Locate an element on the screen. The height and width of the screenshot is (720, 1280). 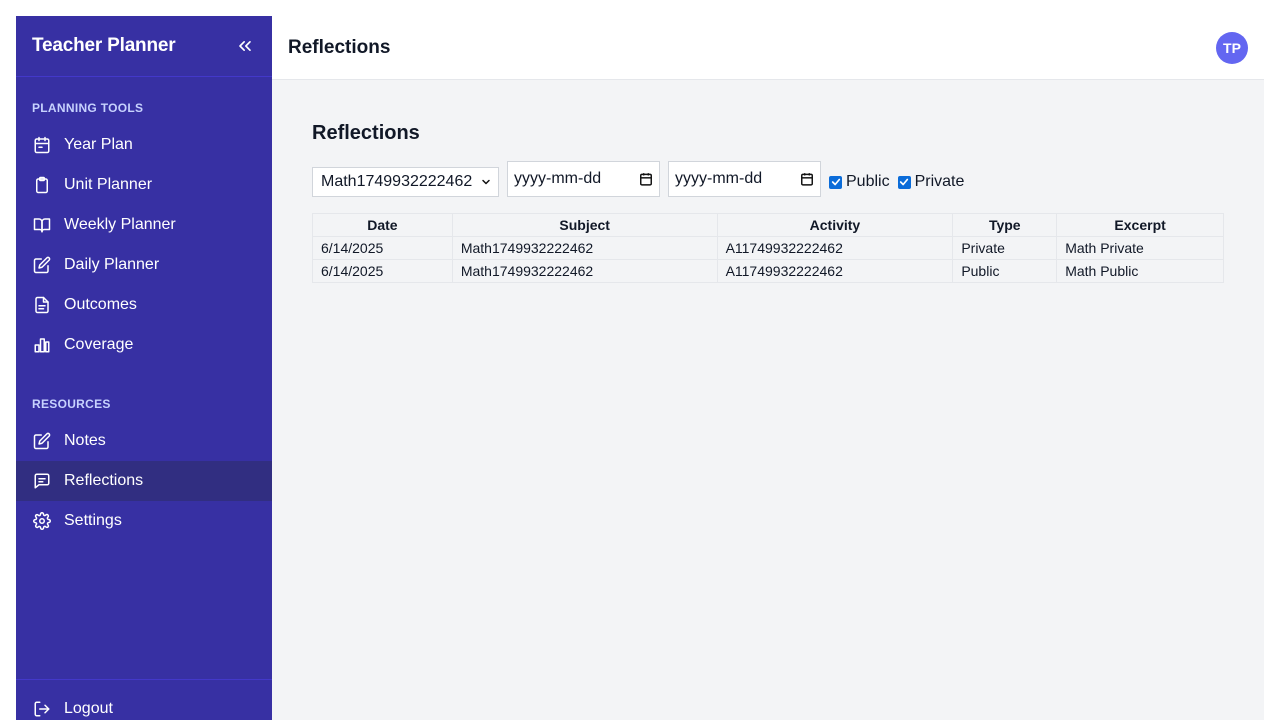
sidebar-item-year-plan: Year Plan is located at coordinates (144, 145).